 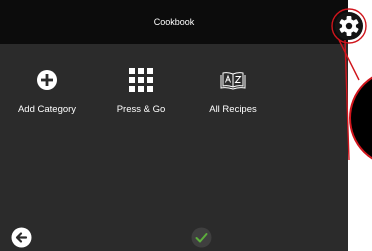 I want to click on all-recipes-button: All Recipes, so click(x=233, y=96).